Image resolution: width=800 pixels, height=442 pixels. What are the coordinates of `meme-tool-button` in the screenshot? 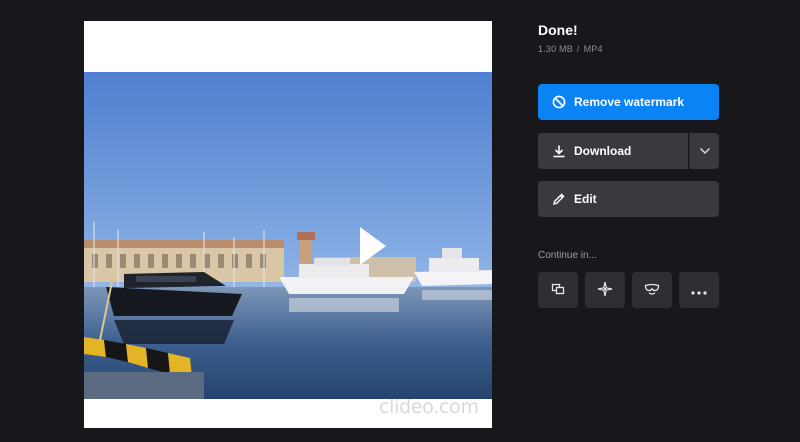 It's located at (652, 290).